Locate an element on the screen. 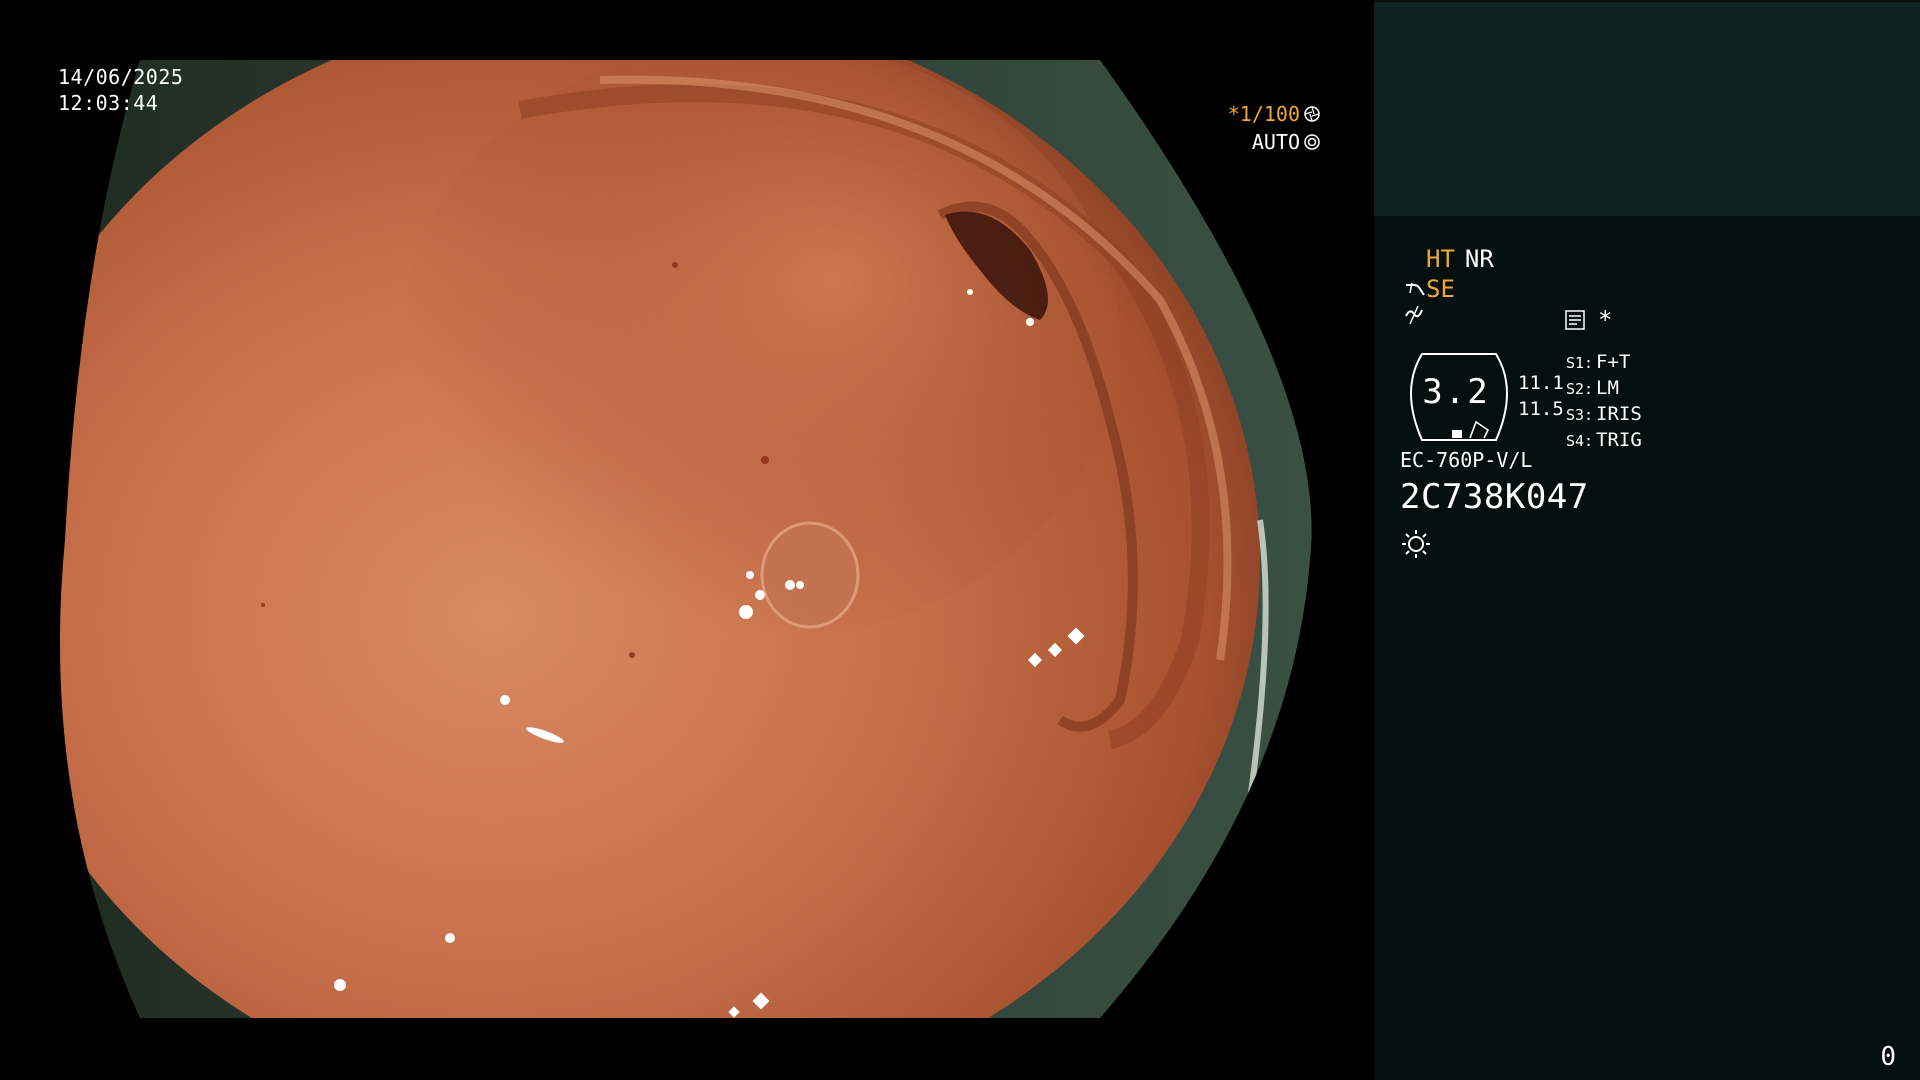  nr-mode-label: NR is located at coordinates (1479, 259).